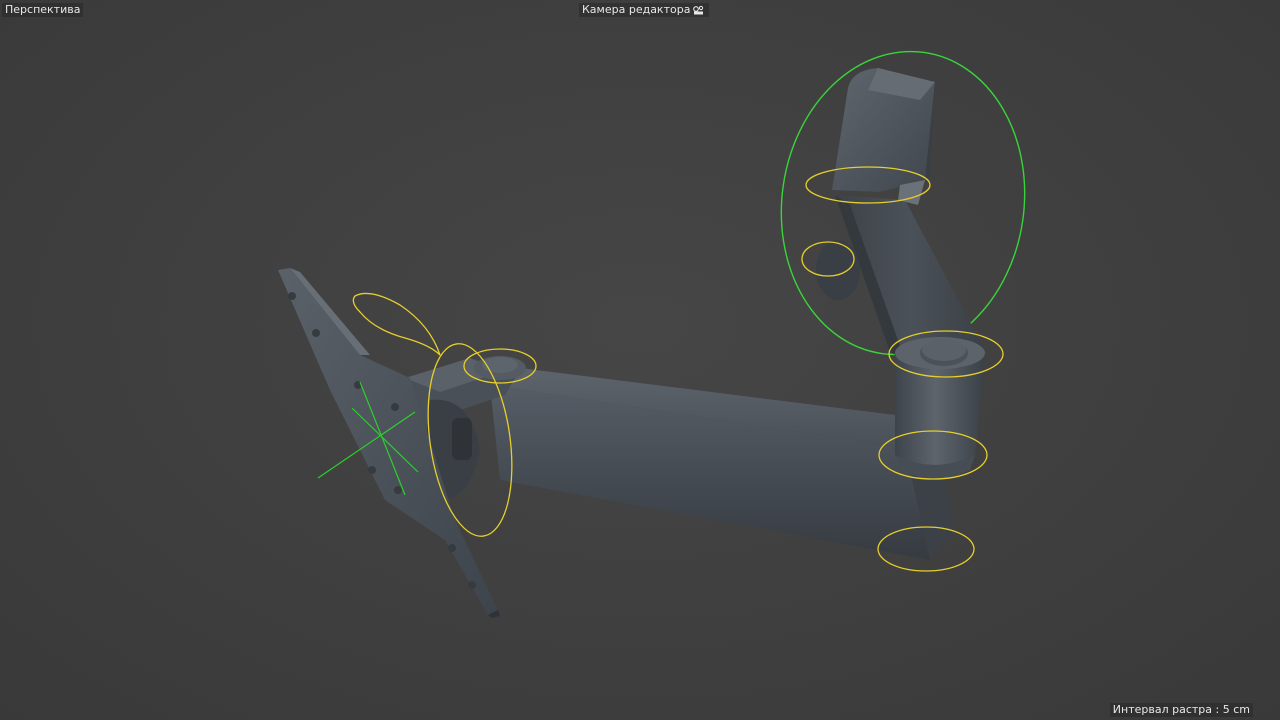  Describe the element at coordinates (636, 9) in the screenshot. I see `camera-label: Камера редактора` at that location.